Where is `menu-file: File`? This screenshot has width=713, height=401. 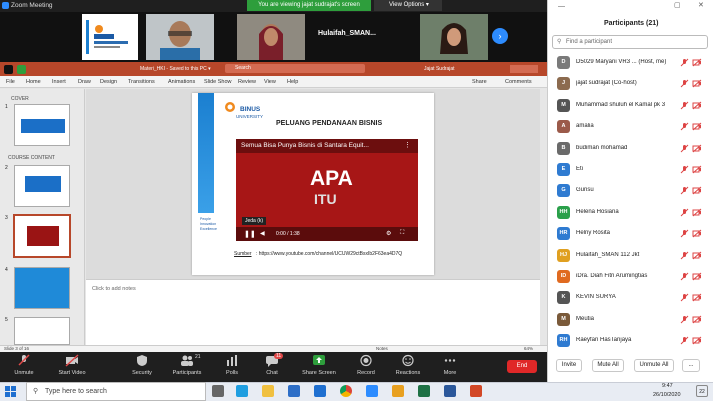 menu-file: File is located at coordinates (10, 82).